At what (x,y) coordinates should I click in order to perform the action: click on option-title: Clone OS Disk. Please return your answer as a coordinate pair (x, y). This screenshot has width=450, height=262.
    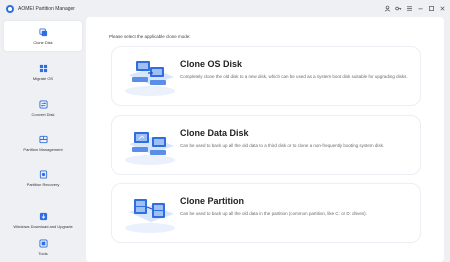
    Looking at the image, I should click on (211, 64).